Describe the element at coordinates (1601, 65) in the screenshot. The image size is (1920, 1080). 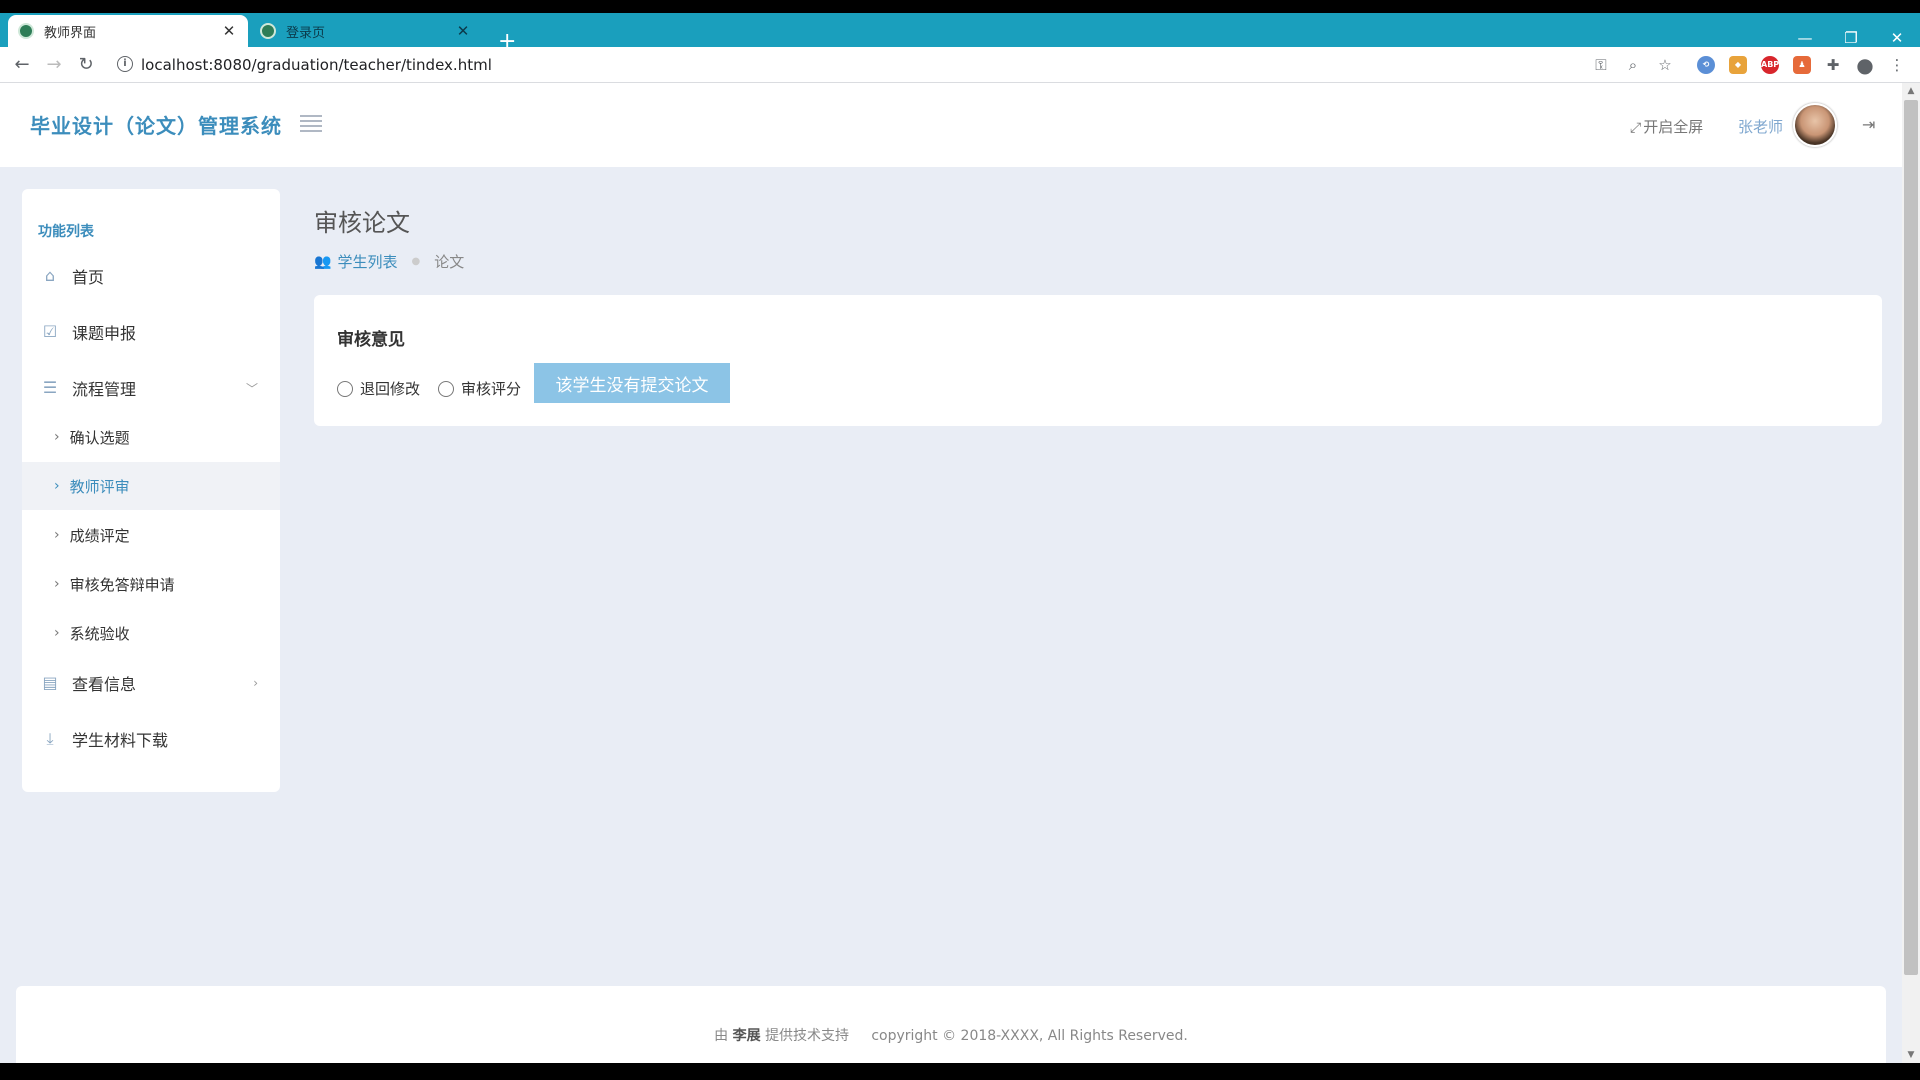
I see `key-icon: ⚿` at that location.